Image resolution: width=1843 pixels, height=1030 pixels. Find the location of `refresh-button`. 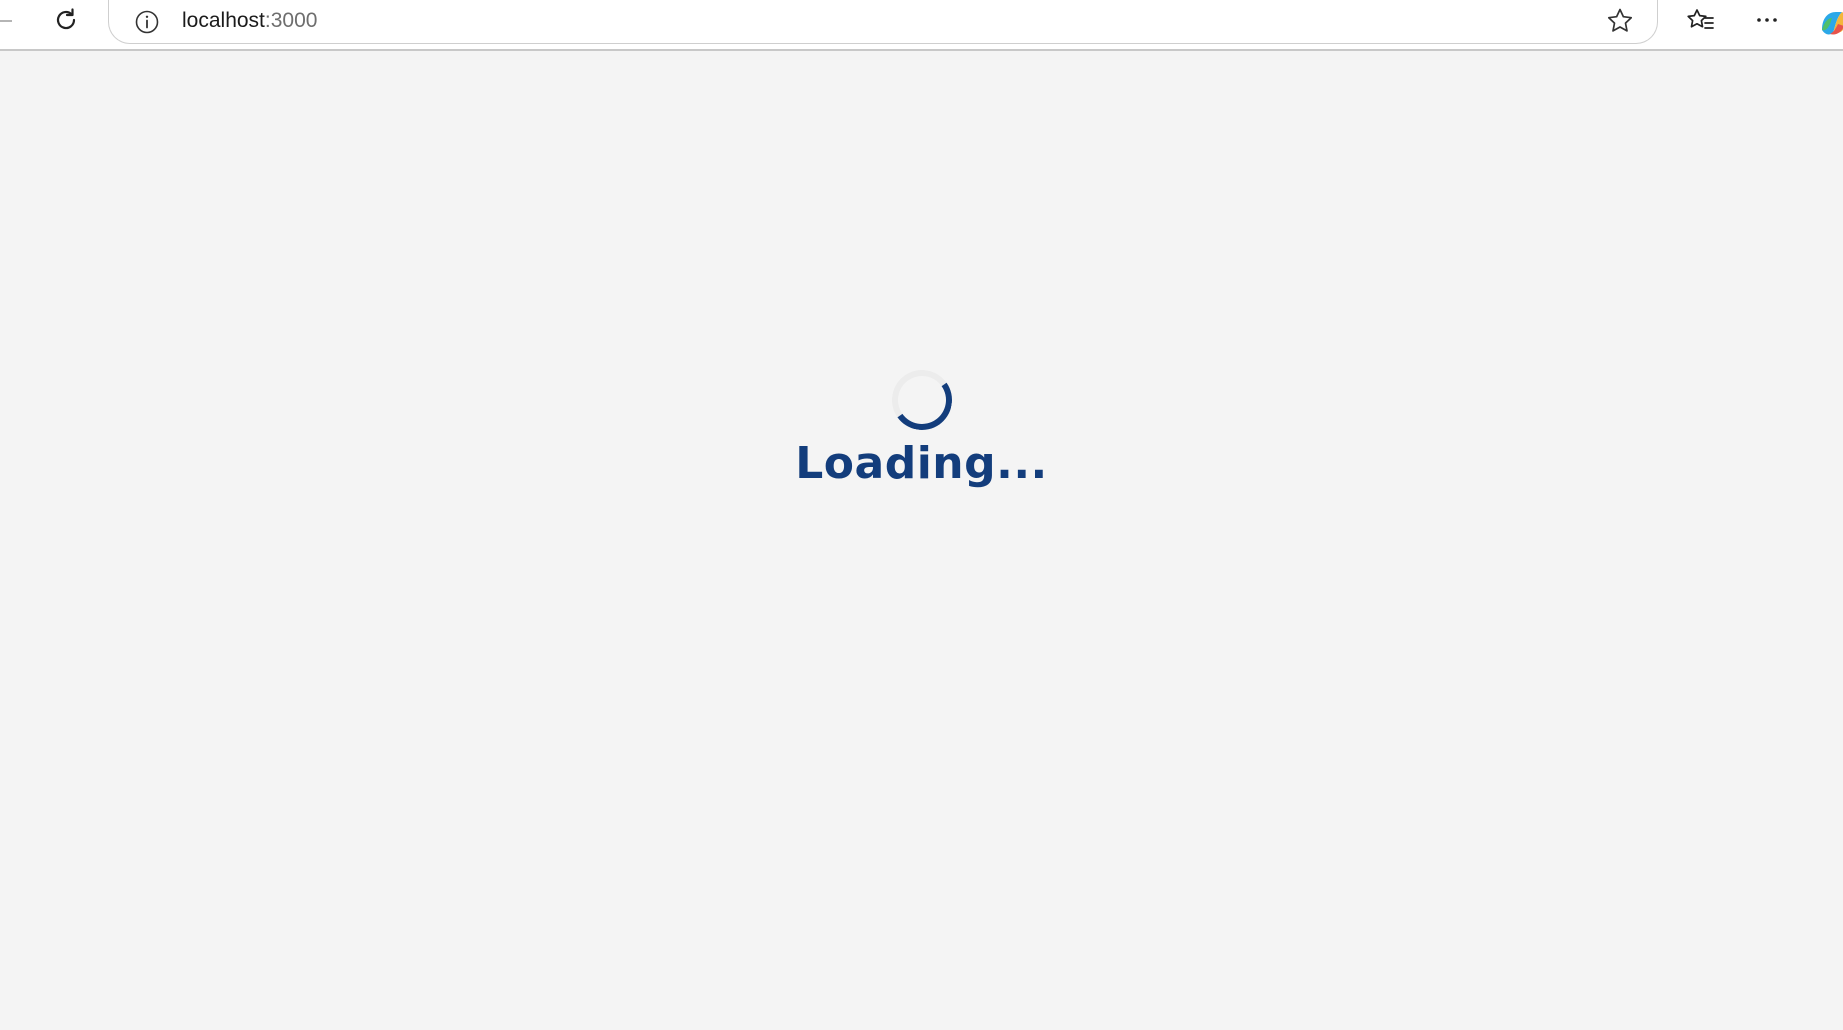

refresh-button is located at coordinates (66, 20).